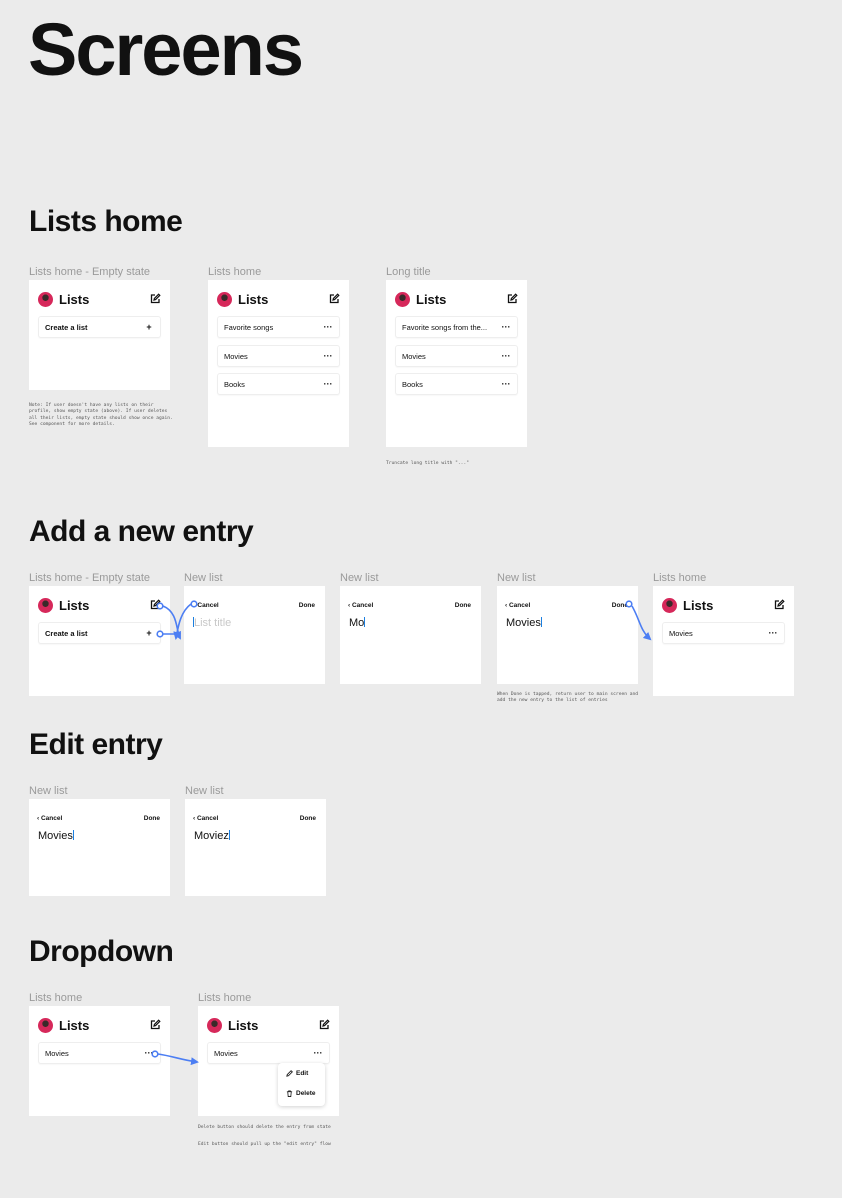 This screenshot has height=1198, width=842. What do you see at coordinates (212, 836) in the screenshot?
I see `list-title-input: Moviez` at bounding box center [212, 836].